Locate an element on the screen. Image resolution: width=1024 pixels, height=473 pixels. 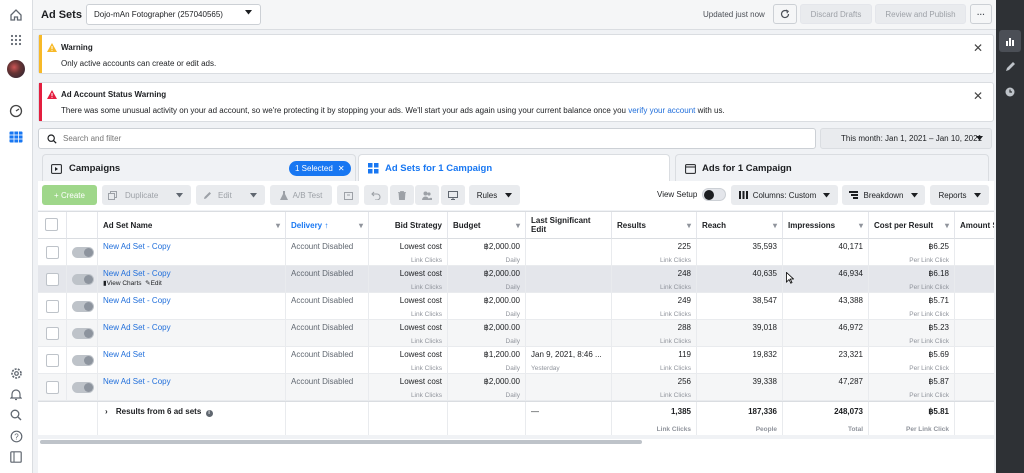
alert-message-suffix: with us. is located at coordinates (711, 110).